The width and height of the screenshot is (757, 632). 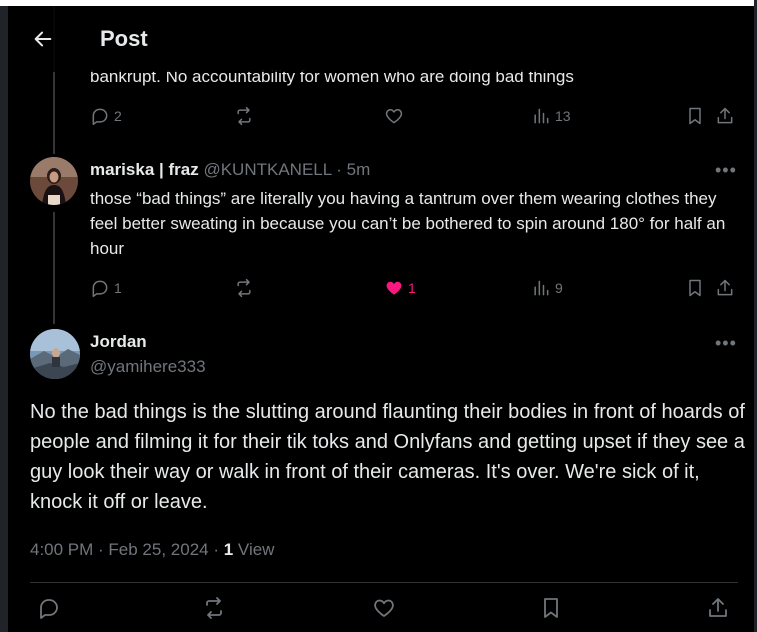 I want to click on views-button: 9, so click(x=547, y=288).